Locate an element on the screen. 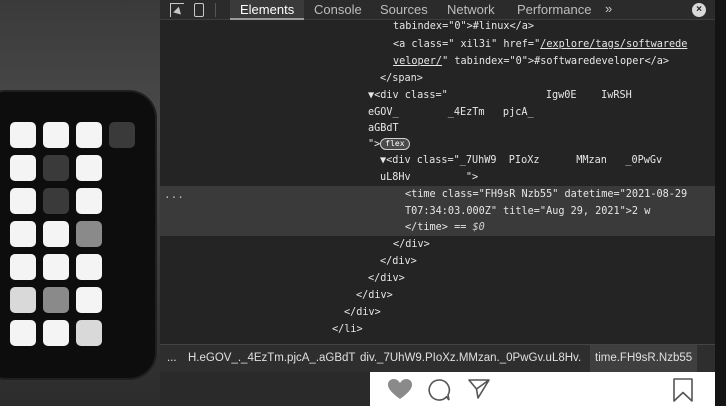  dom-line: uL8Hv "> is located at coordinates (429, 178).